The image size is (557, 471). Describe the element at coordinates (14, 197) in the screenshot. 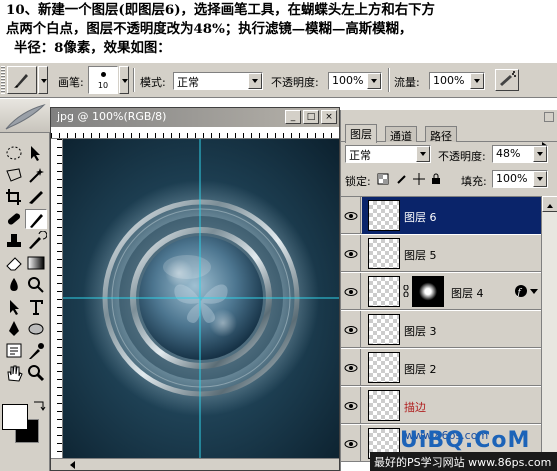

I see `crop-tool-icon` at that location.